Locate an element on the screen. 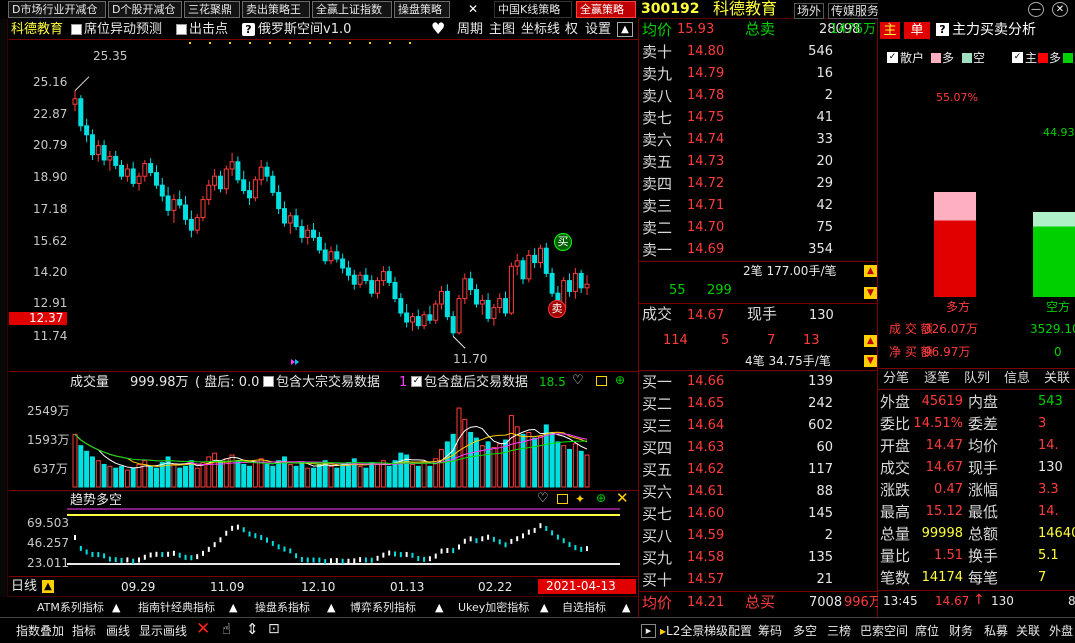  checkbox-block-trade is located at coordinates (268, 381).